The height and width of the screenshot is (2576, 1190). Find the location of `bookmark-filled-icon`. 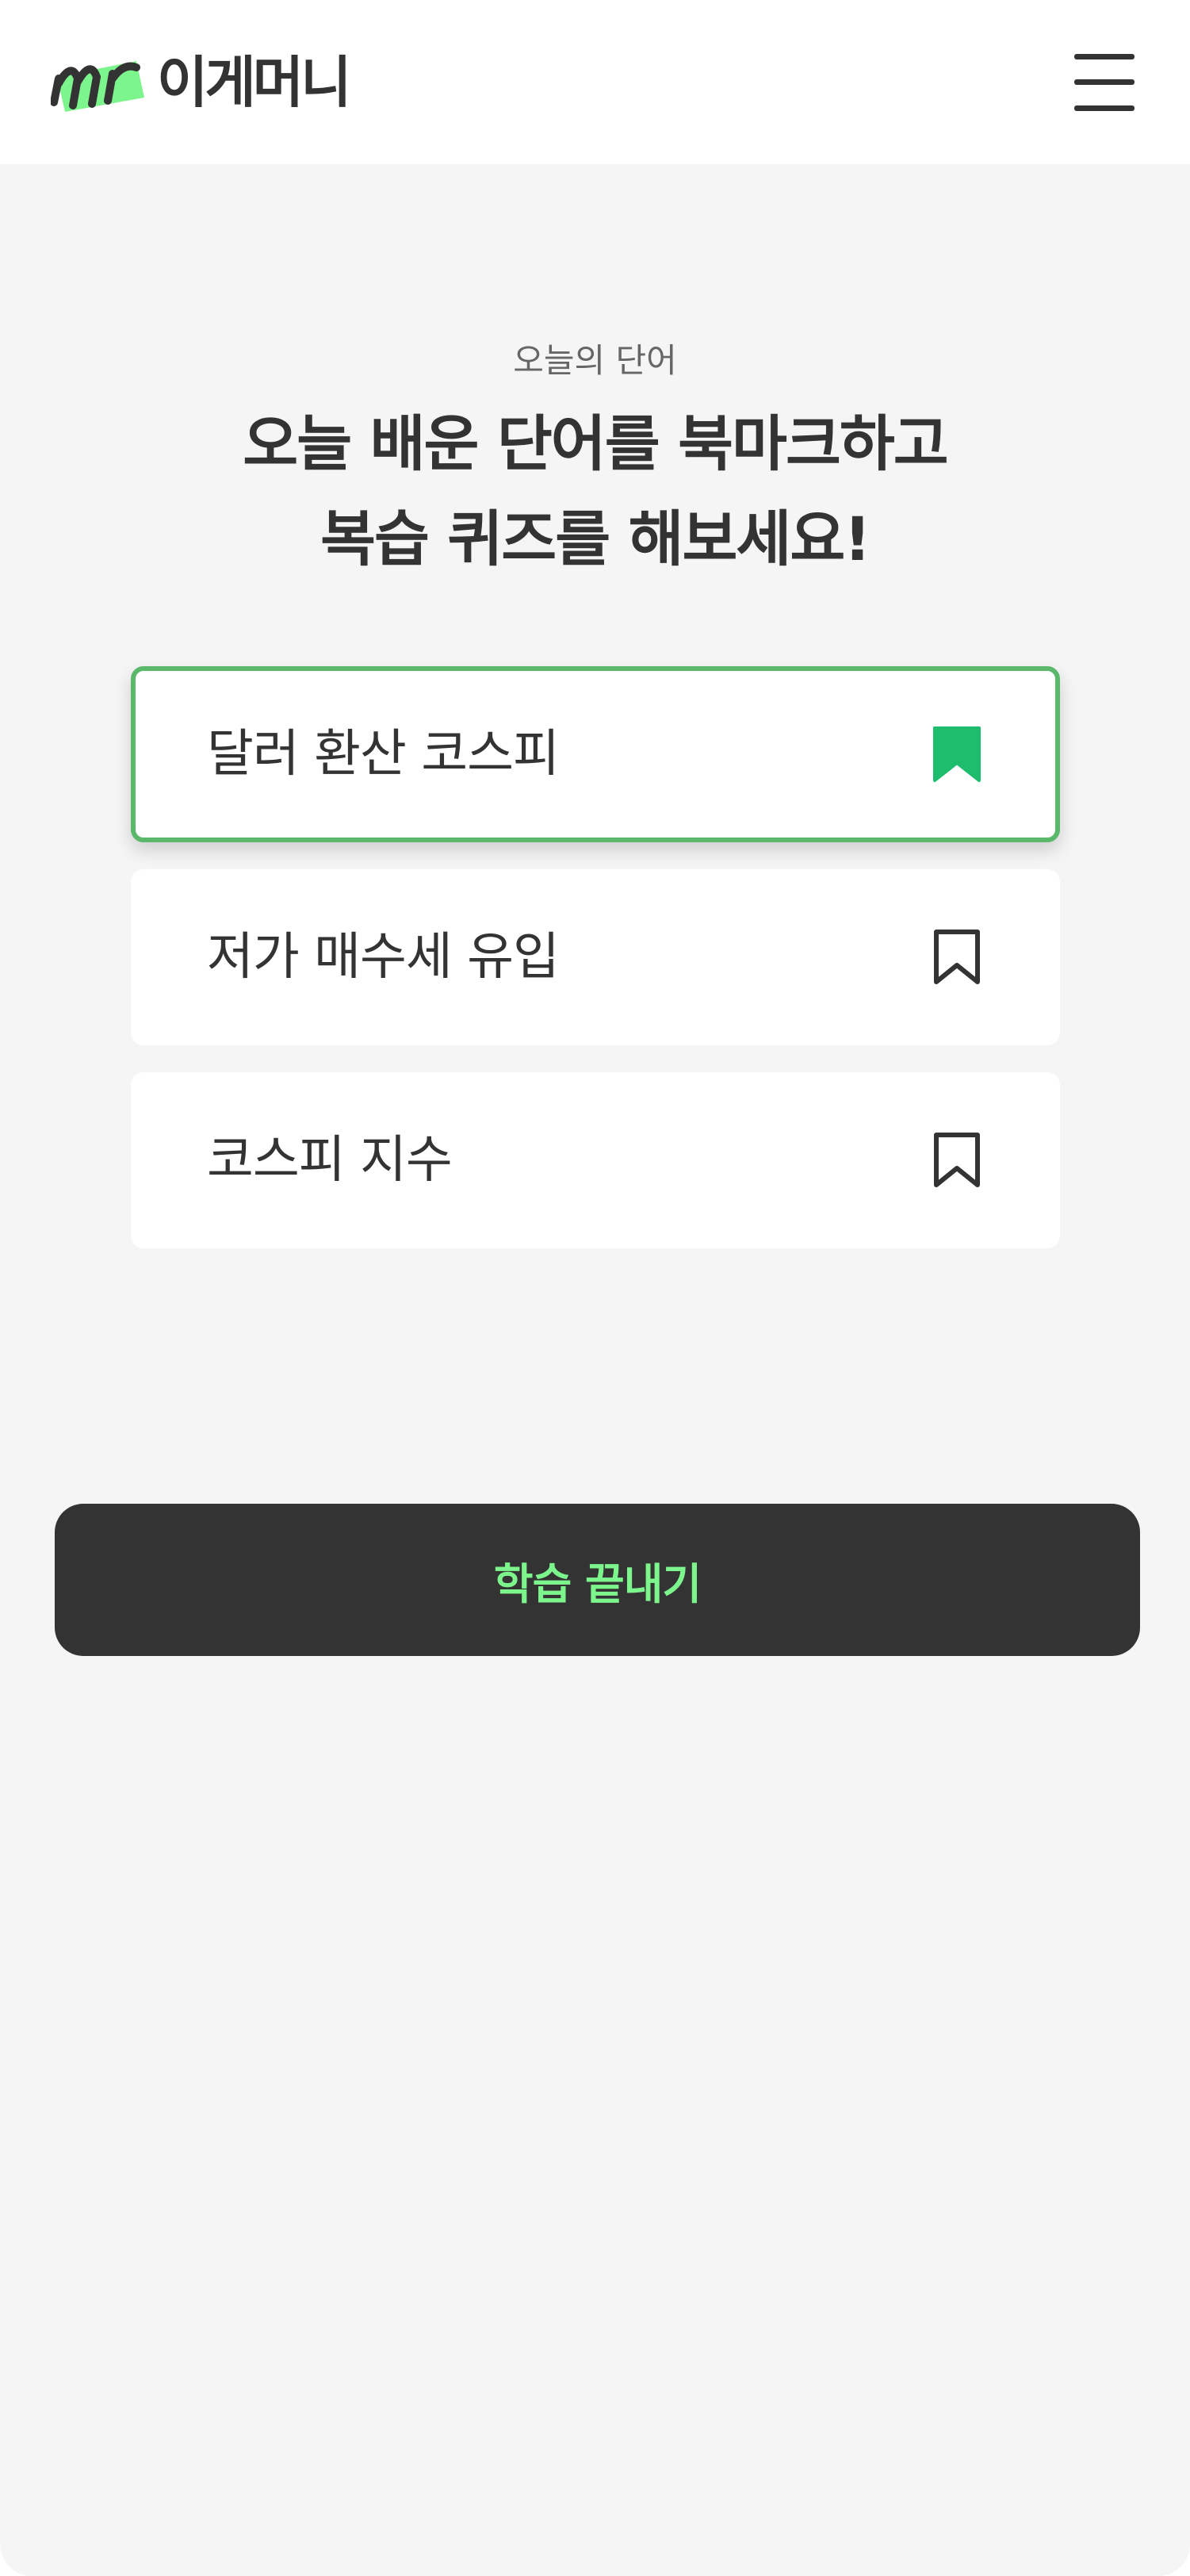

bookmark-filled-icon is located at coordinates (957, 754).